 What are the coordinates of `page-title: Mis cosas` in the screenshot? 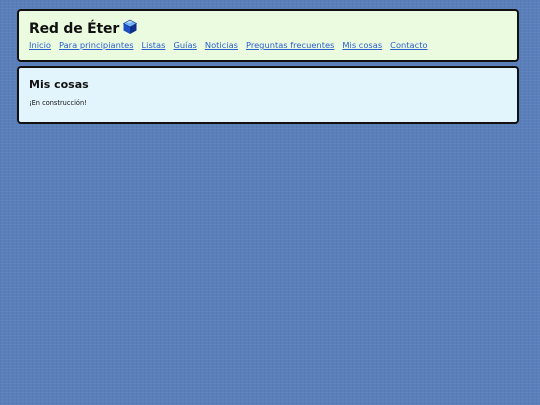 It's located at (59, 84).